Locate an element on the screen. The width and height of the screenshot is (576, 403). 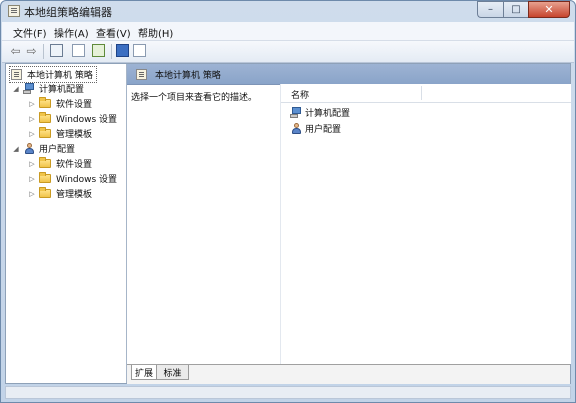
column-header-name: 名称 is located at coordinates (300, 94).